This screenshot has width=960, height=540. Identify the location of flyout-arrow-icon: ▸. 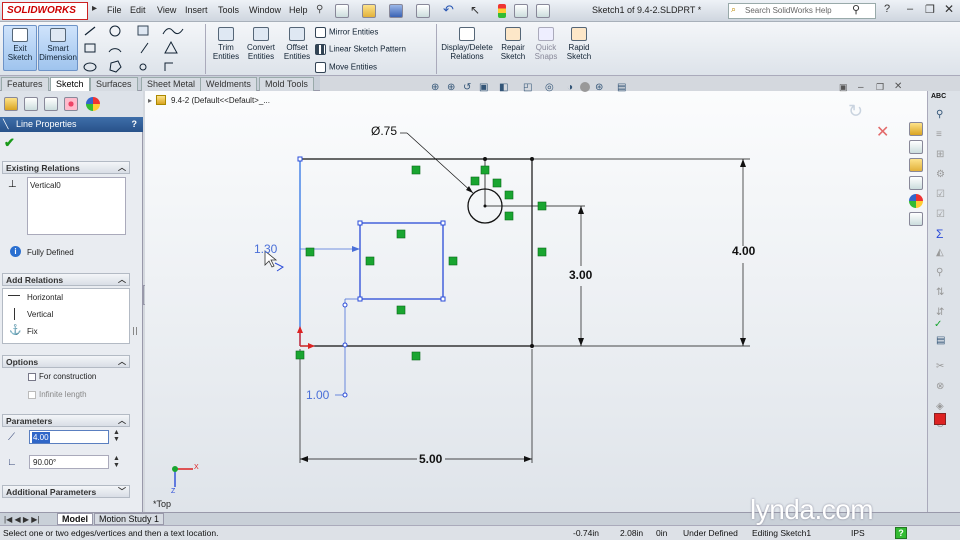
(96, 10).